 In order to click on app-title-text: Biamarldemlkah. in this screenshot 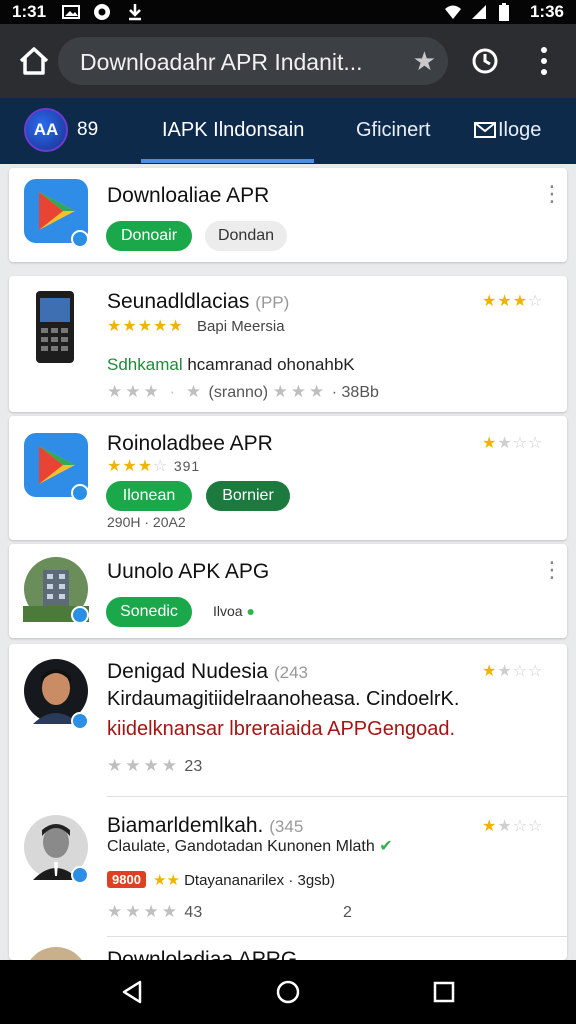, I will do `click(185, 825)`.